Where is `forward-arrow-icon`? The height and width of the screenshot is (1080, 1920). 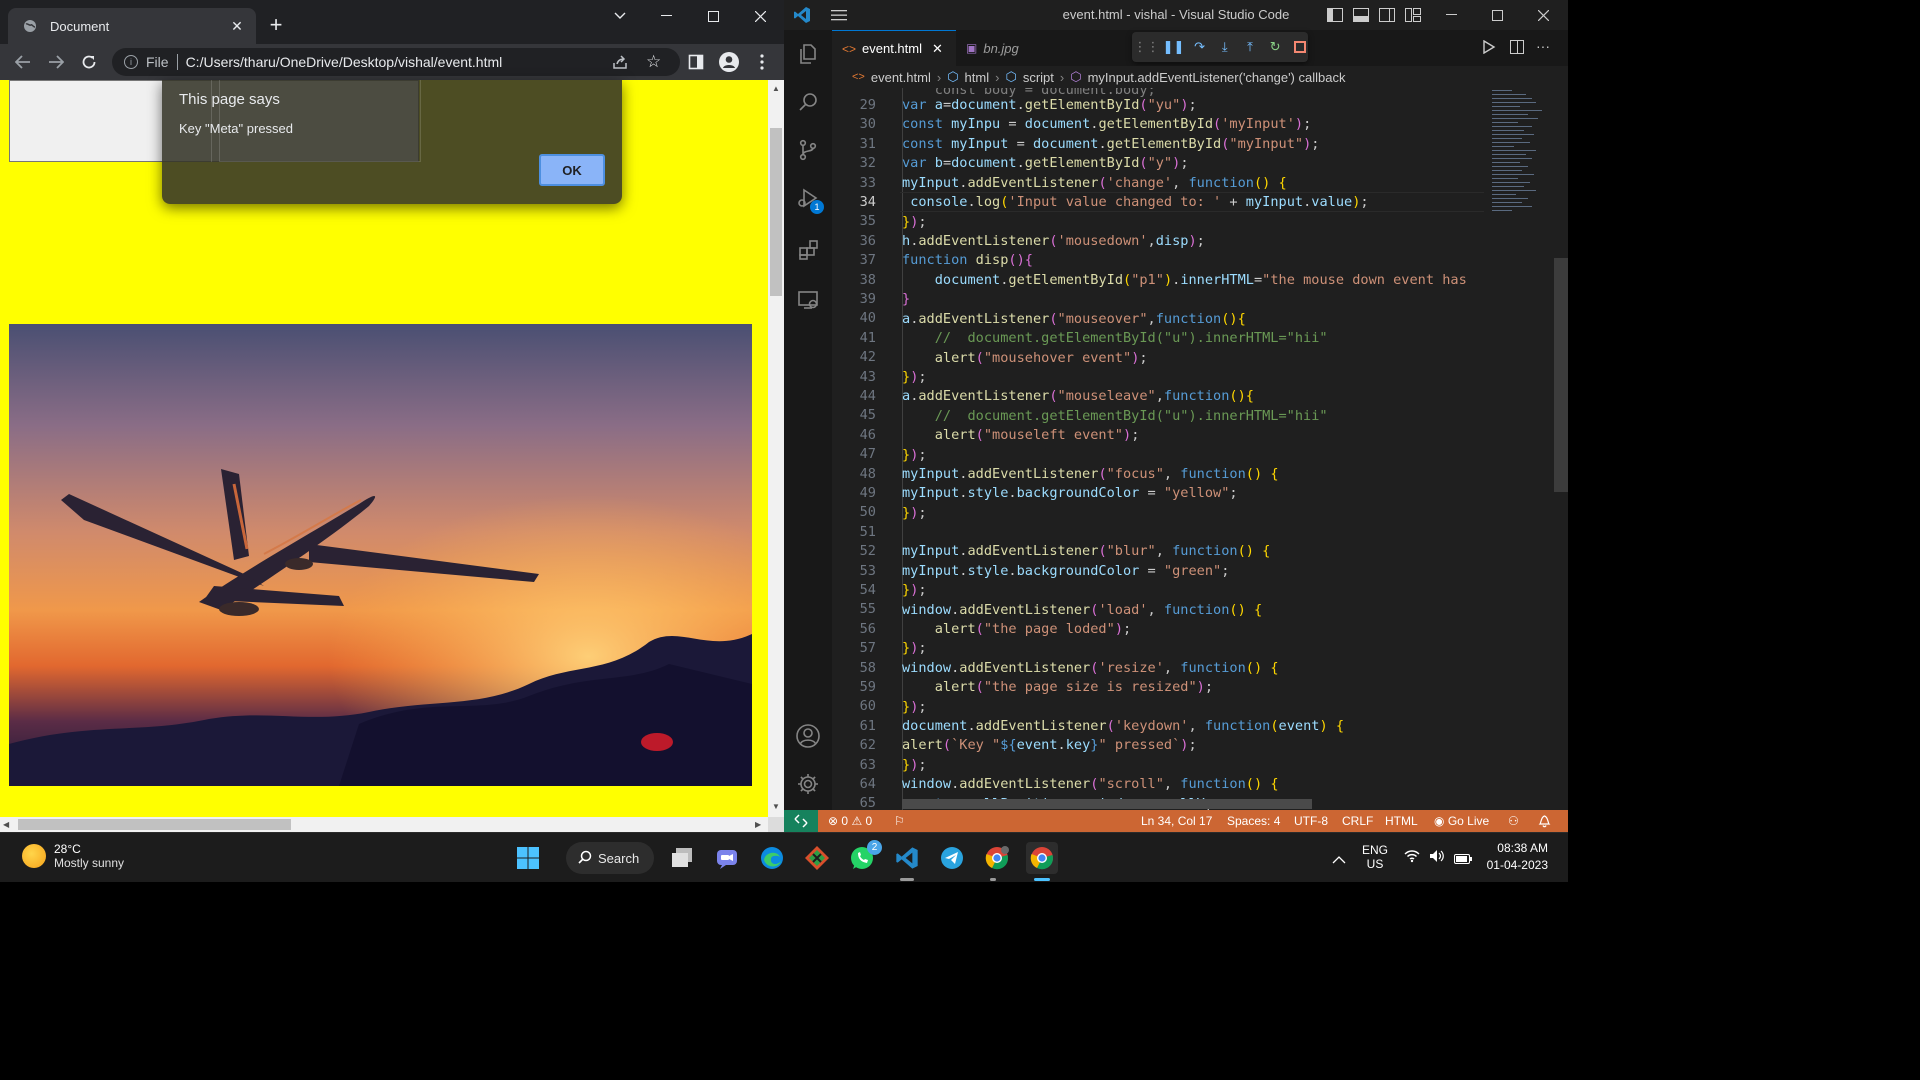
forward-arrow-icon is located at coordinates (56, 62).